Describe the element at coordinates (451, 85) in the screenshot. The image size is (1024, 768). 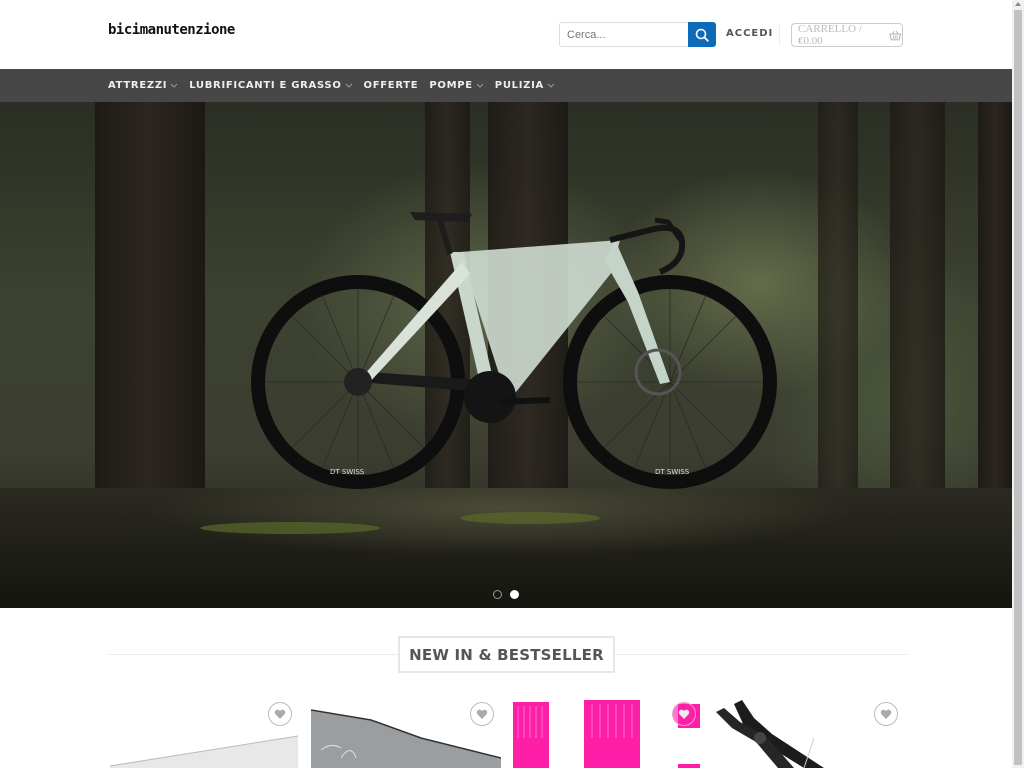
I see `nav-item-label: POMPE` at that location.